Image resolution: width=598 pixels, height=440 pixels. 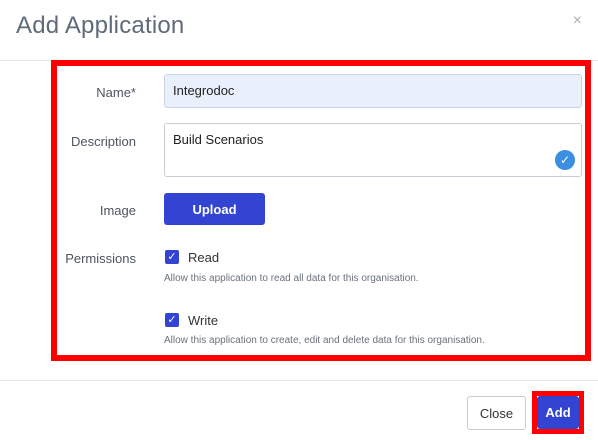 I want to click on write-checkbox-label: Write, so click(x=203, y=320).